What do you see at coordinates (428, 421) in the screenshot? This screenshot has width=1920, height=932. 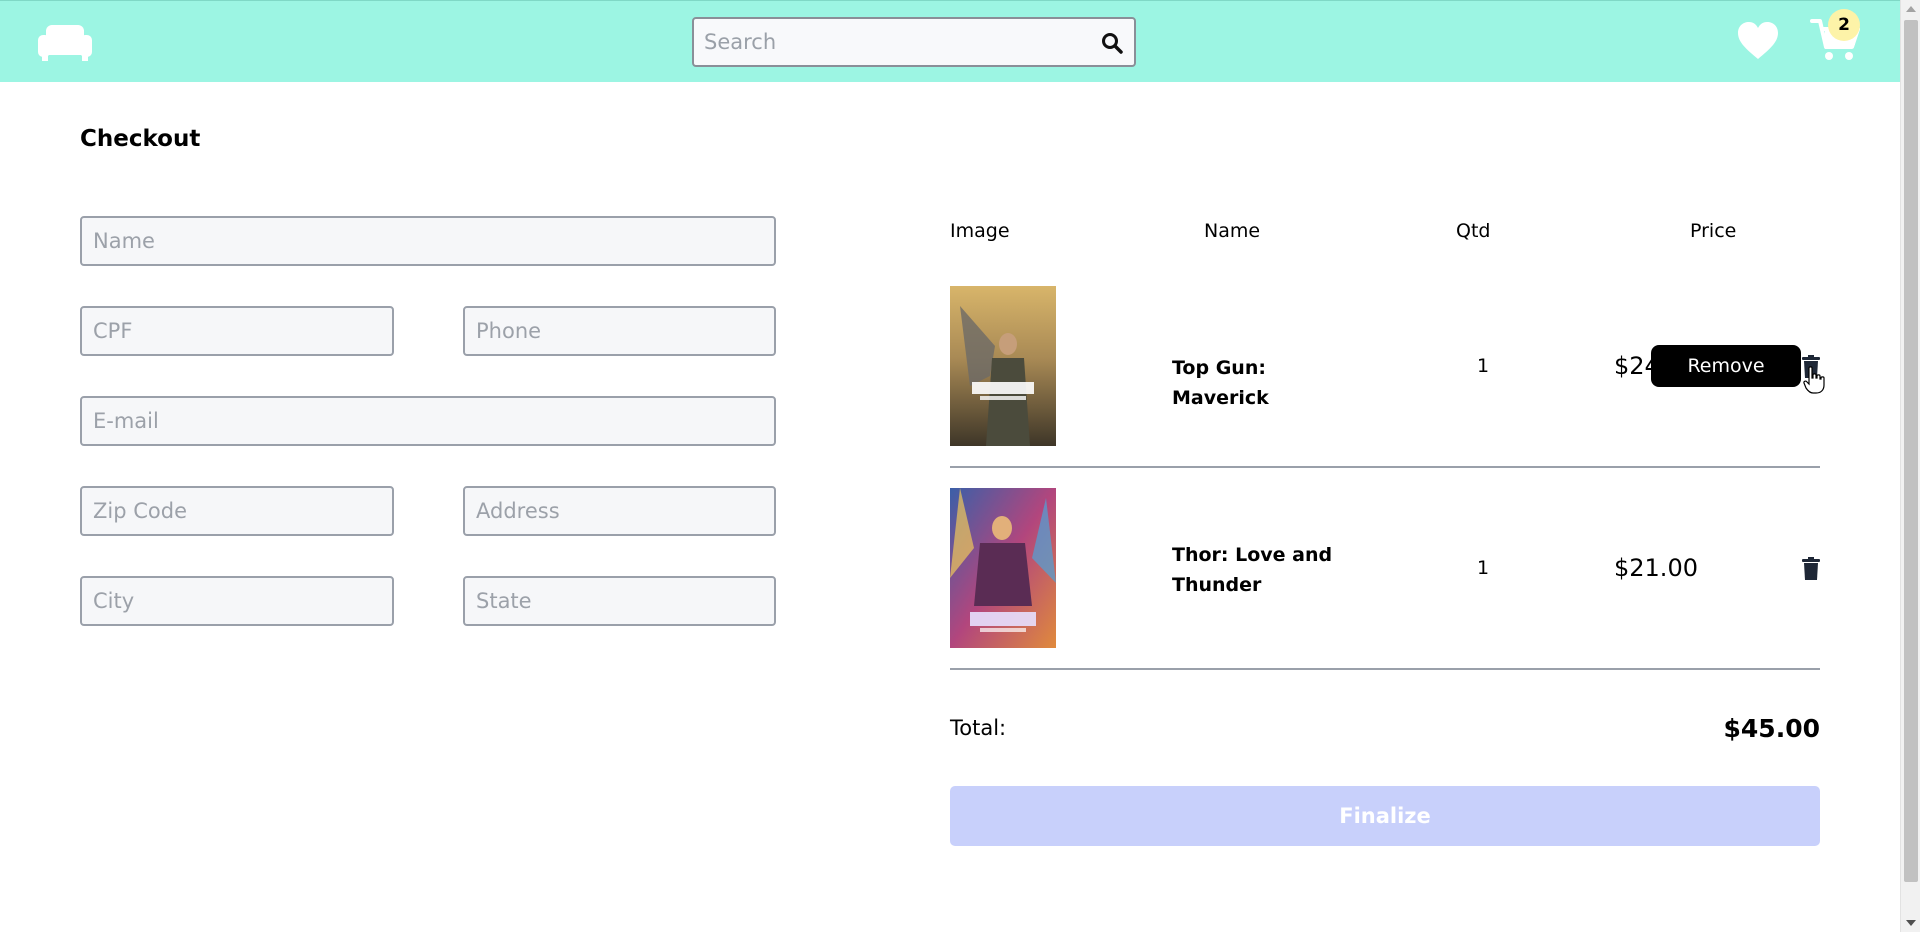 I see `email-field` at bounding box center [428, 421].